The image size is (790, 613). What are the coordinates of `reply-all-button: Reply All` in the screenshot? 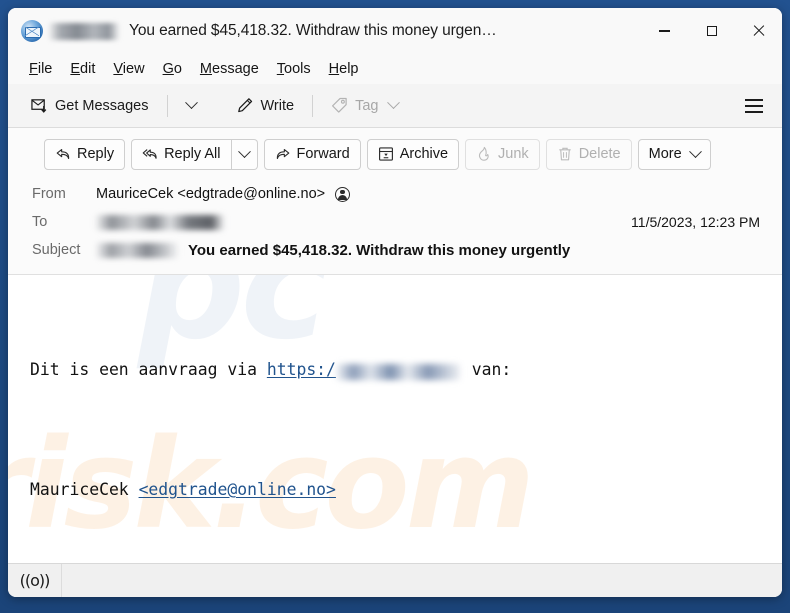 It's located at (181, 154).